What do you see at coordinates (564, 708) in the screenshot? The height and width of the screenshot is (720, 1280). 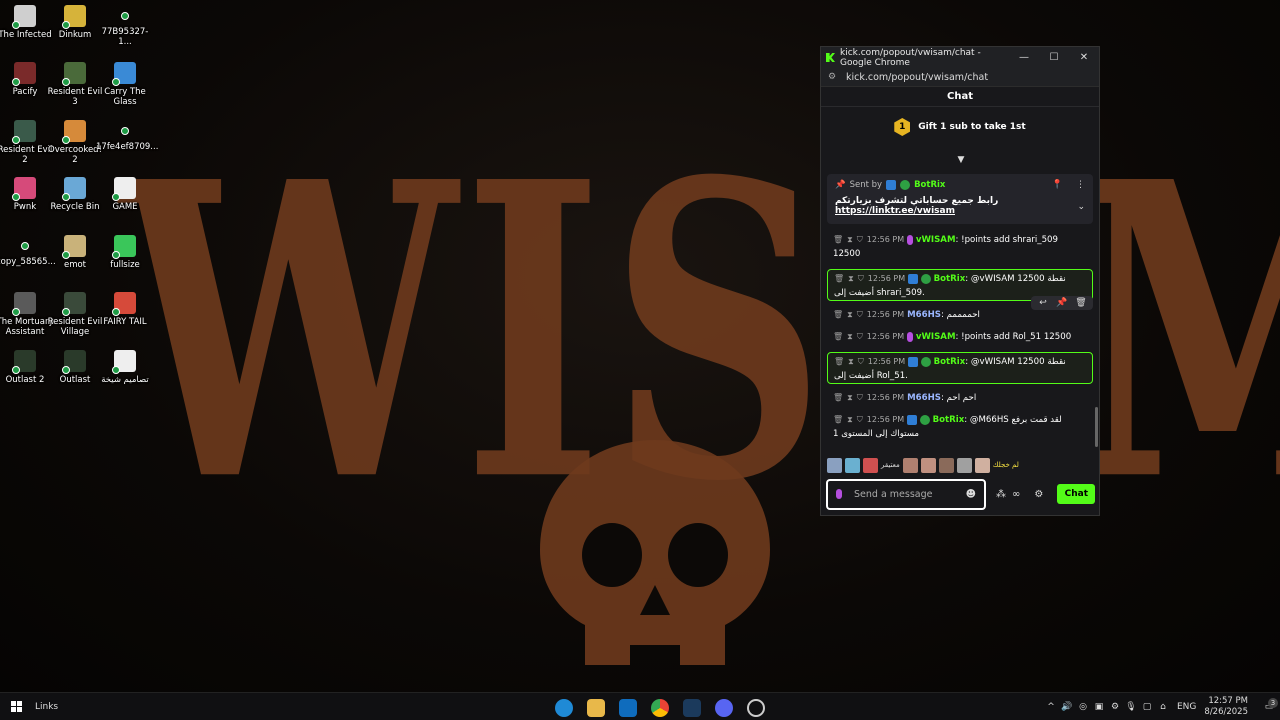 I see `edge-icon` at bounding box center [564, 708].